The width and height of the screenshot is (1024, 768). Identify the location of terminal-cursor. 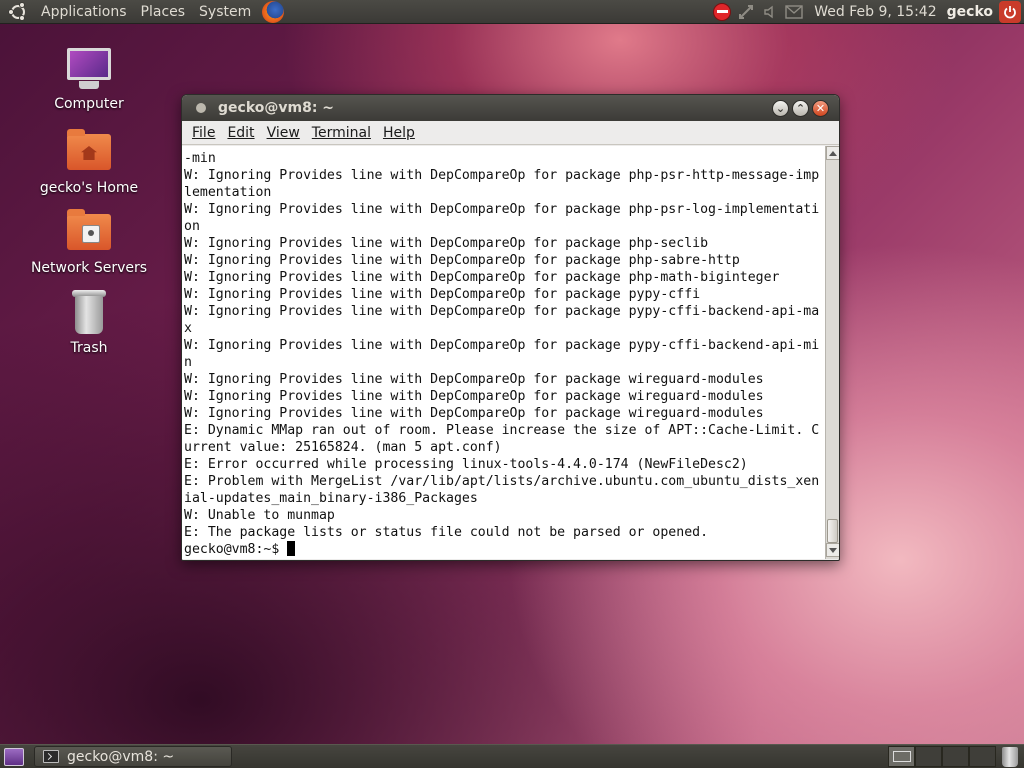
(291, 548).